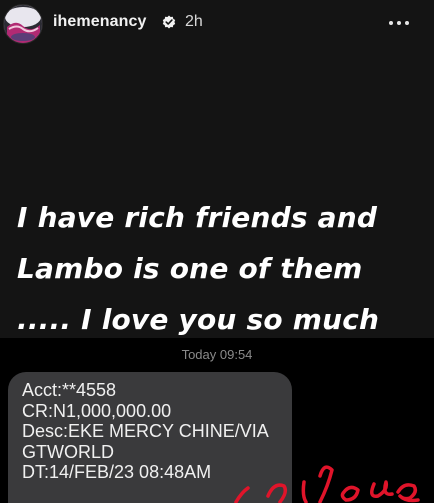 This screenshot has height=503, width=434. I want to click on avatar, so click(23, 24).